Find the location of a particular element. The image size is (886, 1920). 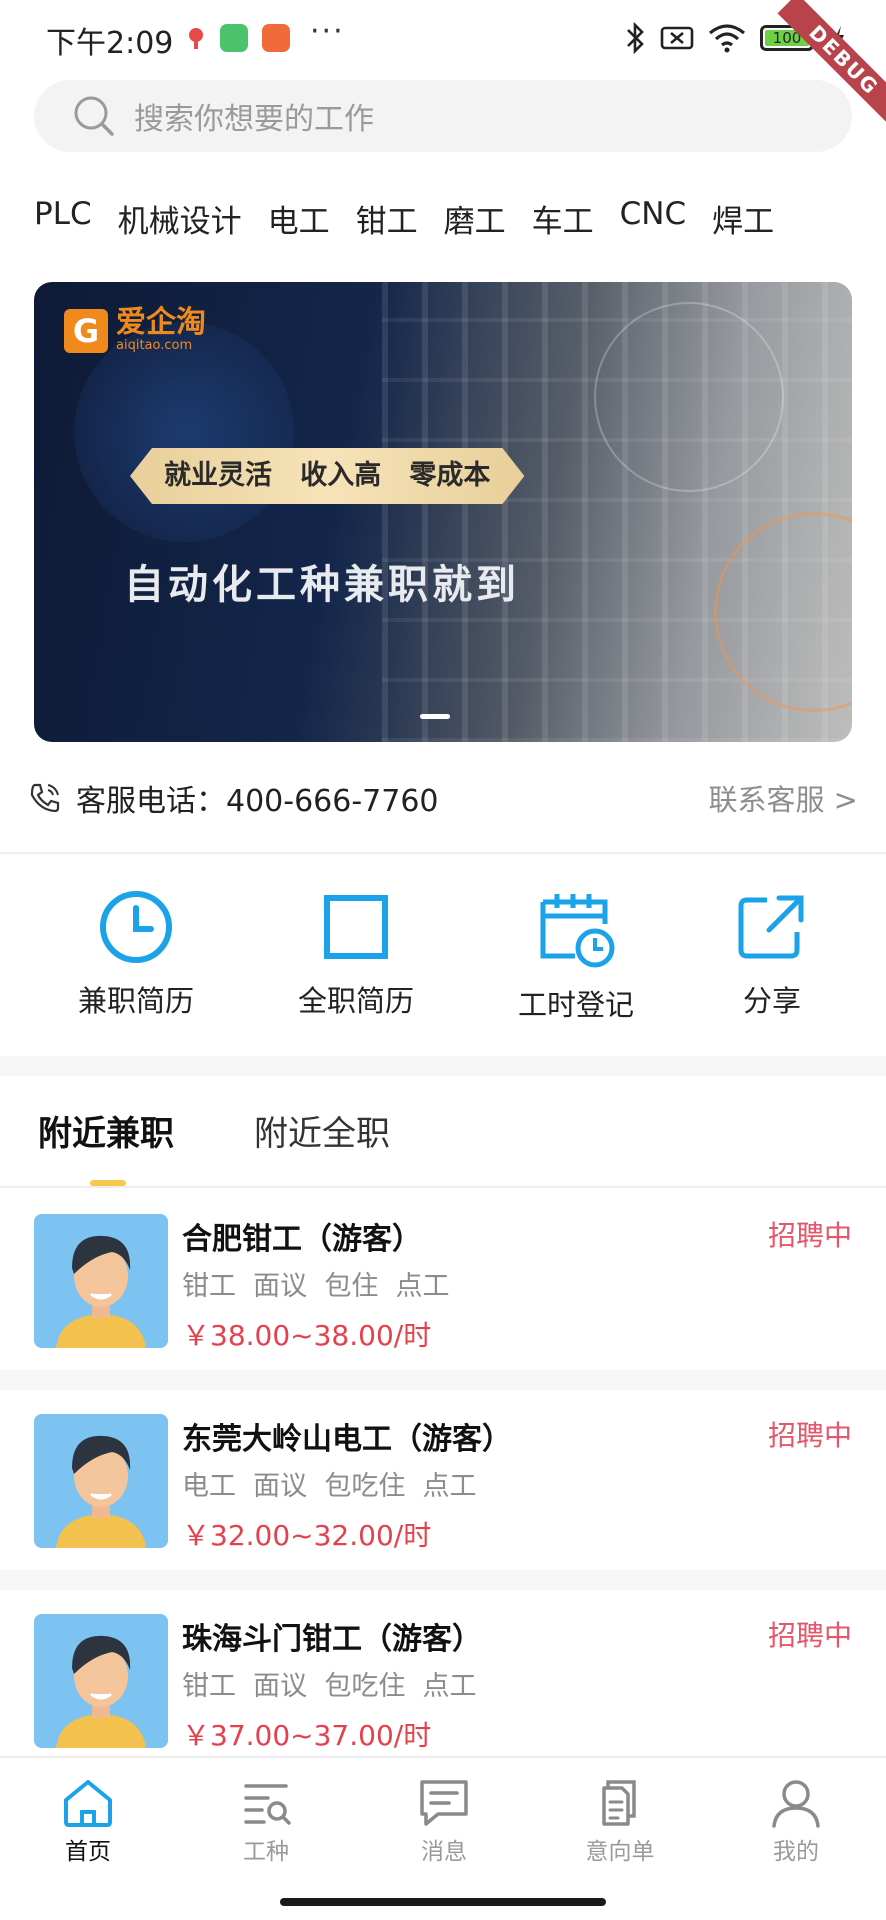

nav-label: 消息 is located at coordinates (444, 1852).